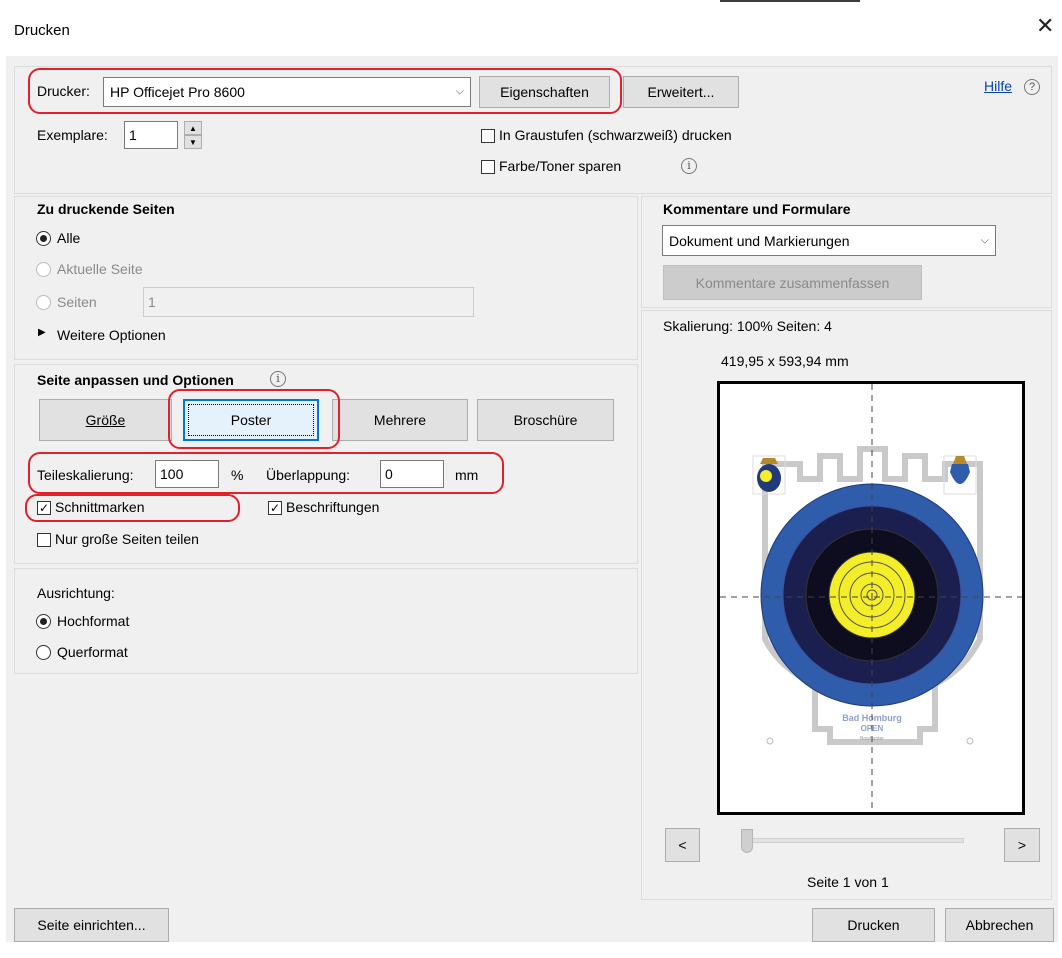 This screenshot has width=1062, height=958. Describe the element at coordinates (100, 507) in the screenshot. I see `cut-marks-label: Schnittmarken` at that location.